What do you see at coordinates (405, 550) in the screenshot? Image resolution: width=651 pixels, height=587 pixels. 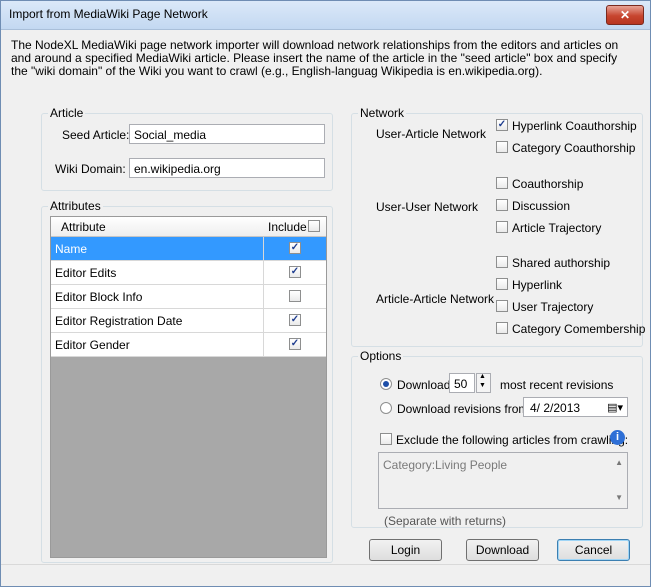 I see `login-button: Login` at bounding box center [405, 550].